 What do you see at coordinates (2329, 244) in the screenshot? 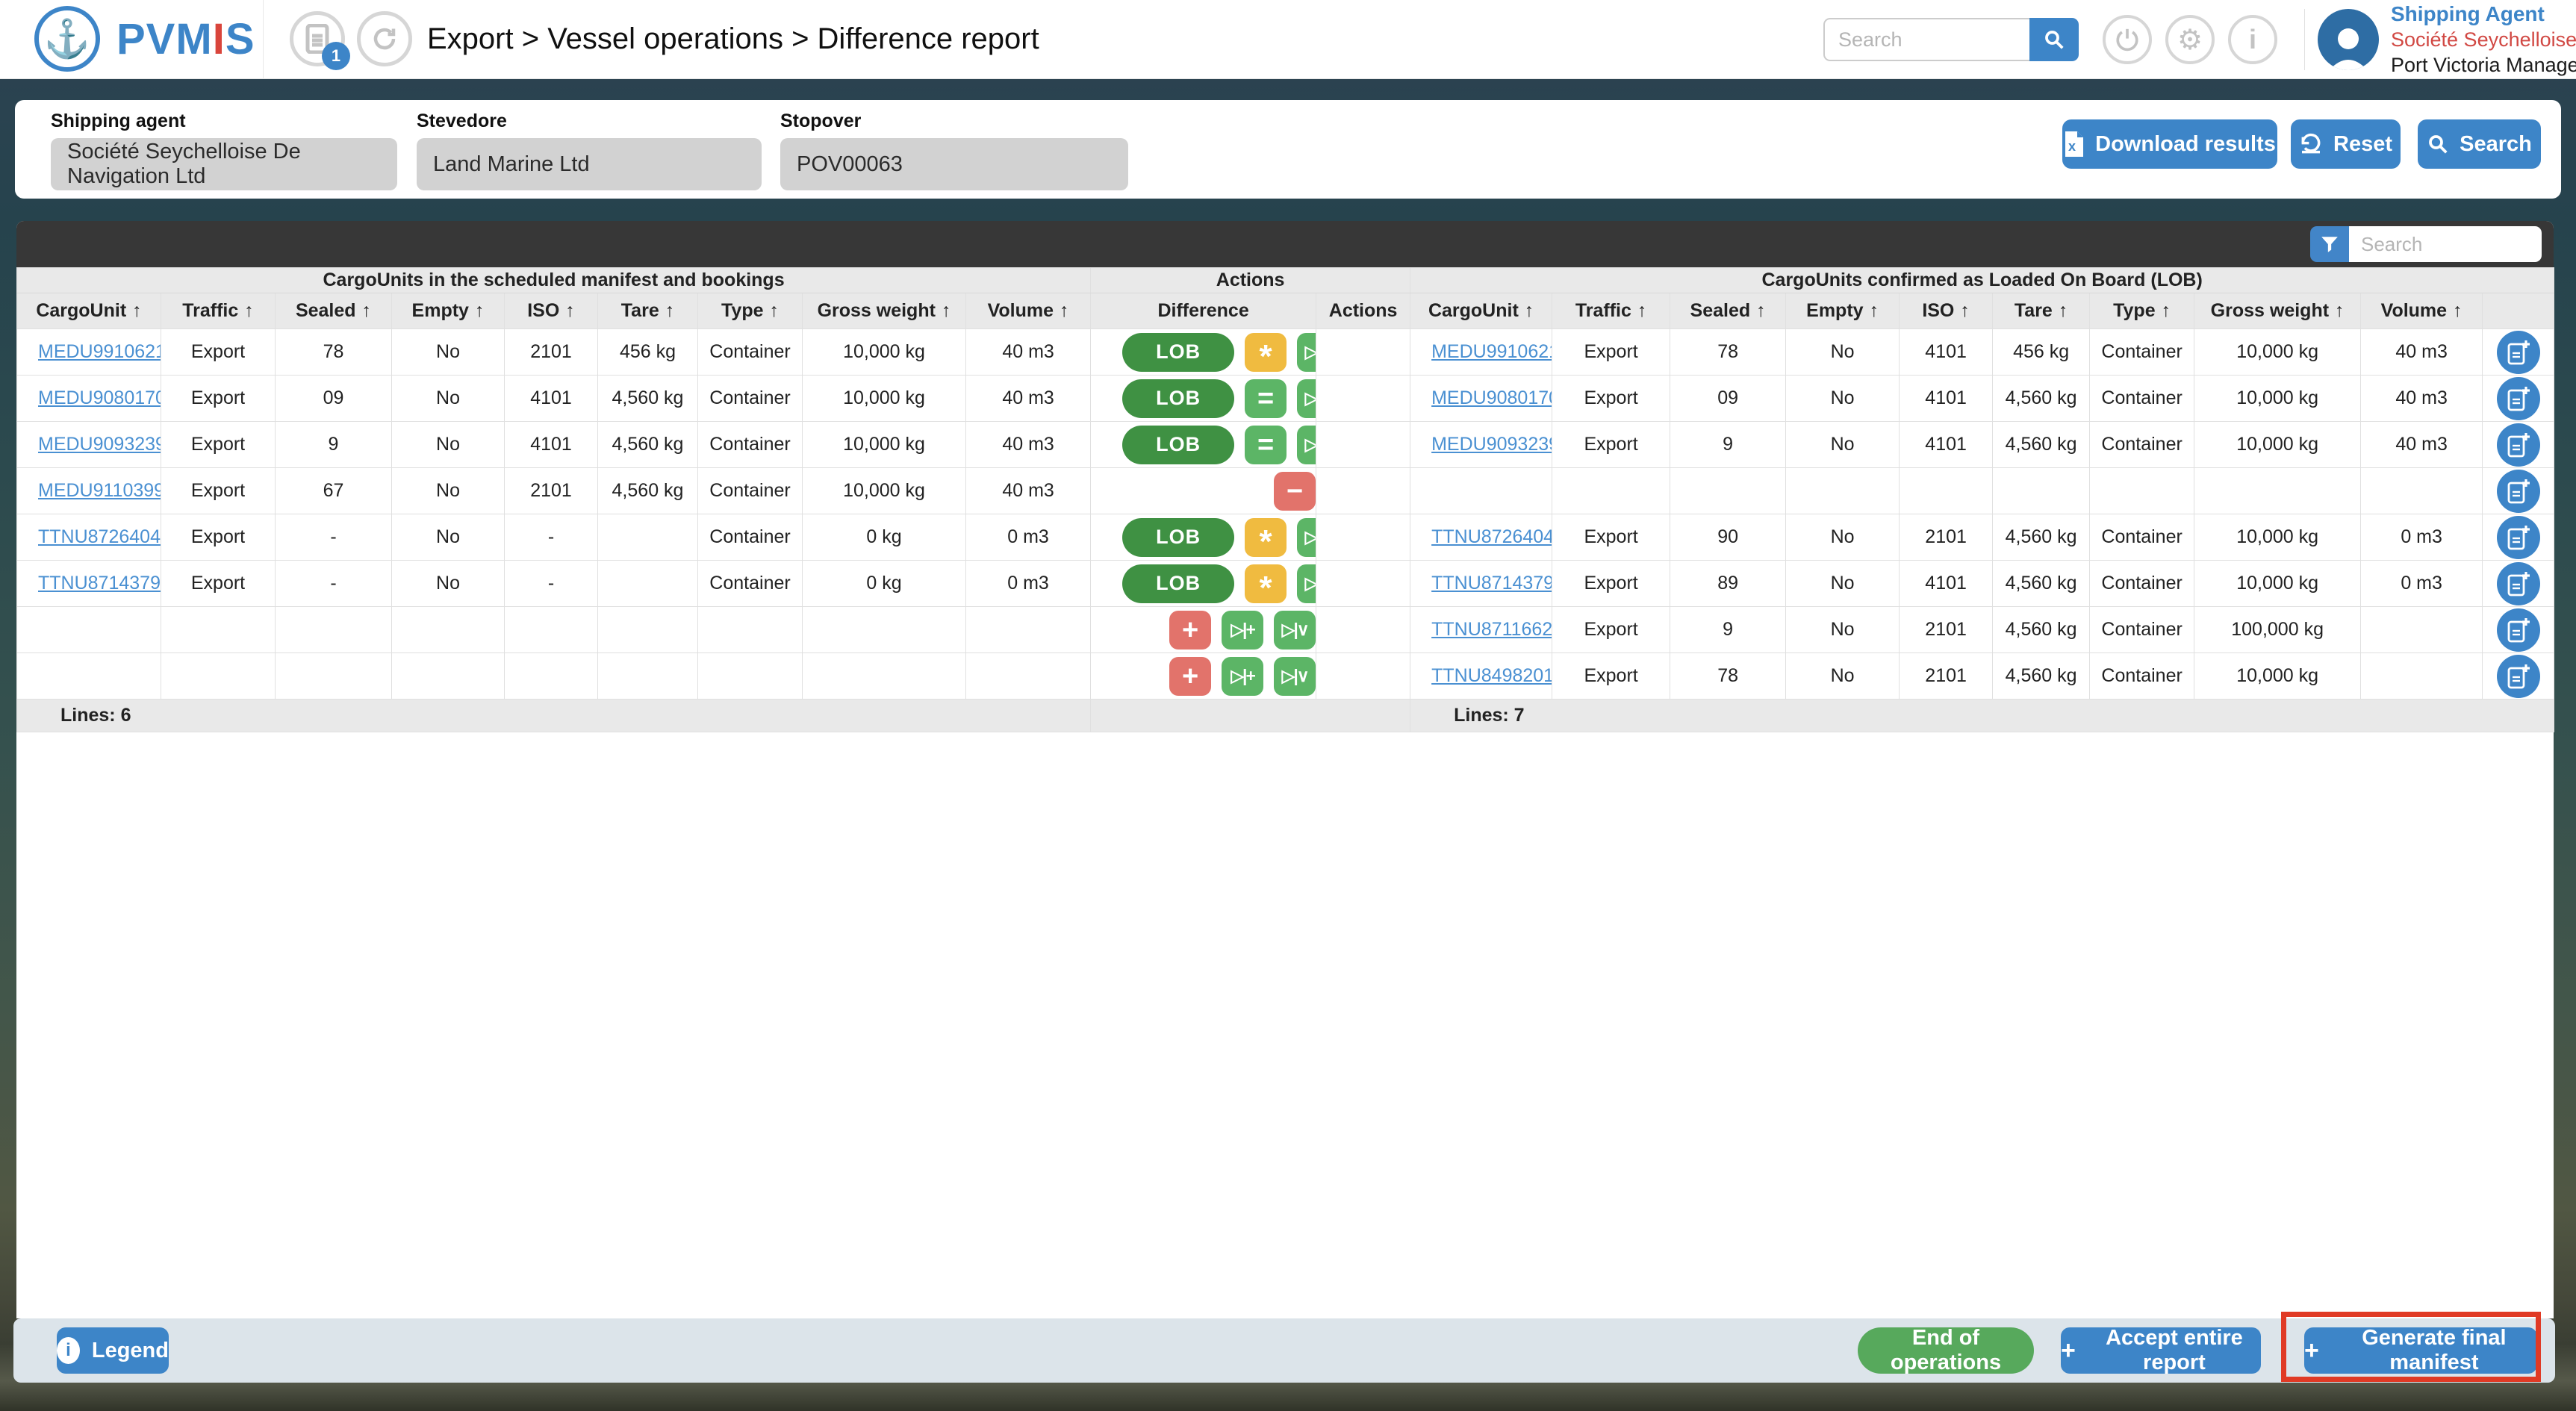
I see `table-filter-button` at bounding box center [2329, 244].